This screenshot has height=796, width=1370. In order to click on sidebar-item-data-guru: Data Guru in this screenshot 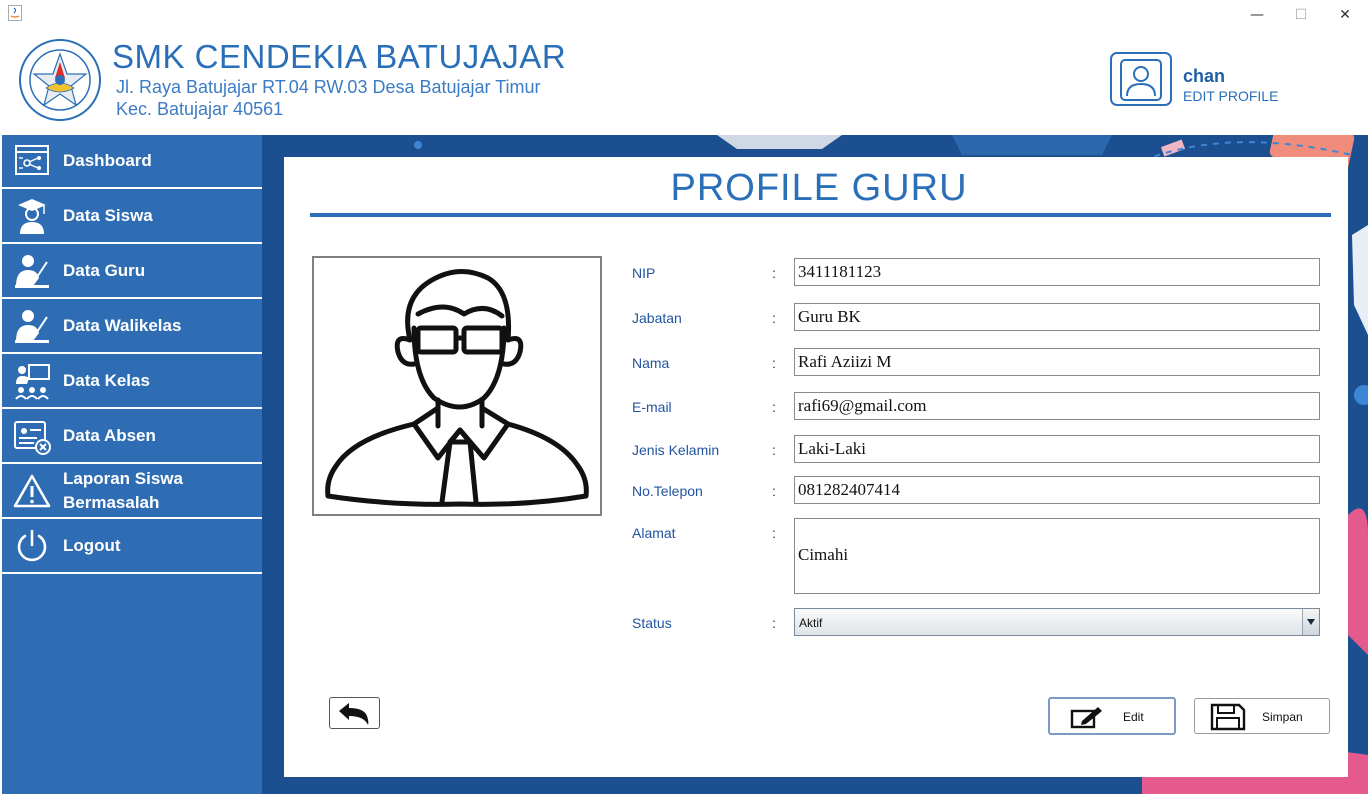, I will do `click(132, 272)`.